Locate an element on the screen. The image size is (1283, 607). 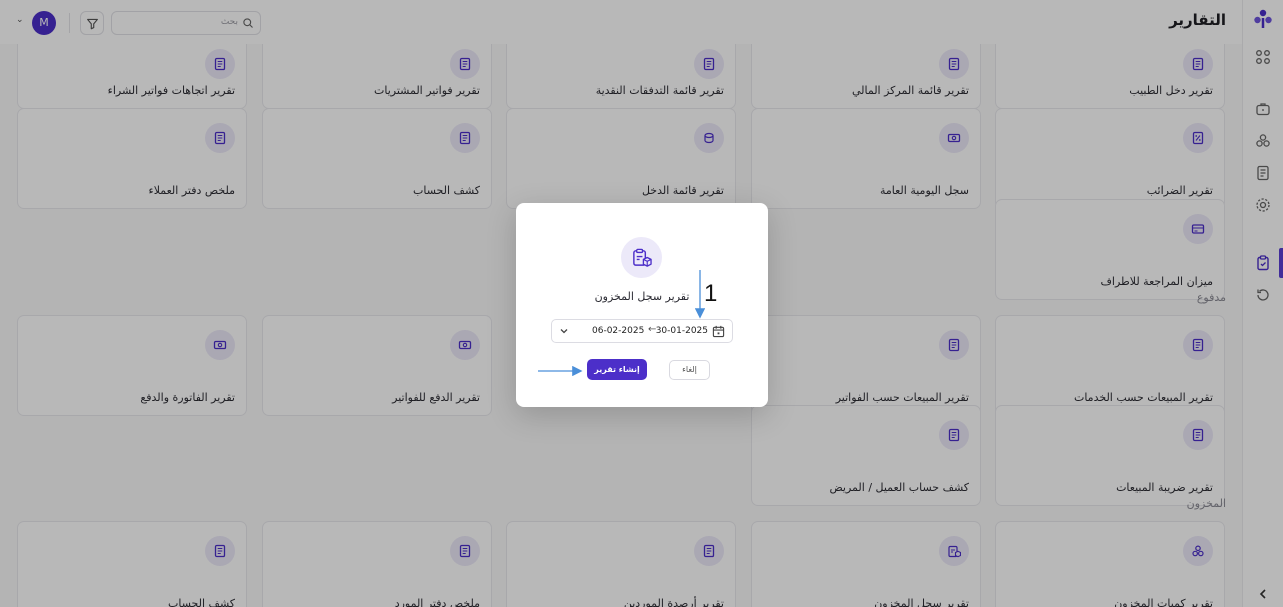
cancel-button: إلغاء is located at coordinates (689, 370).